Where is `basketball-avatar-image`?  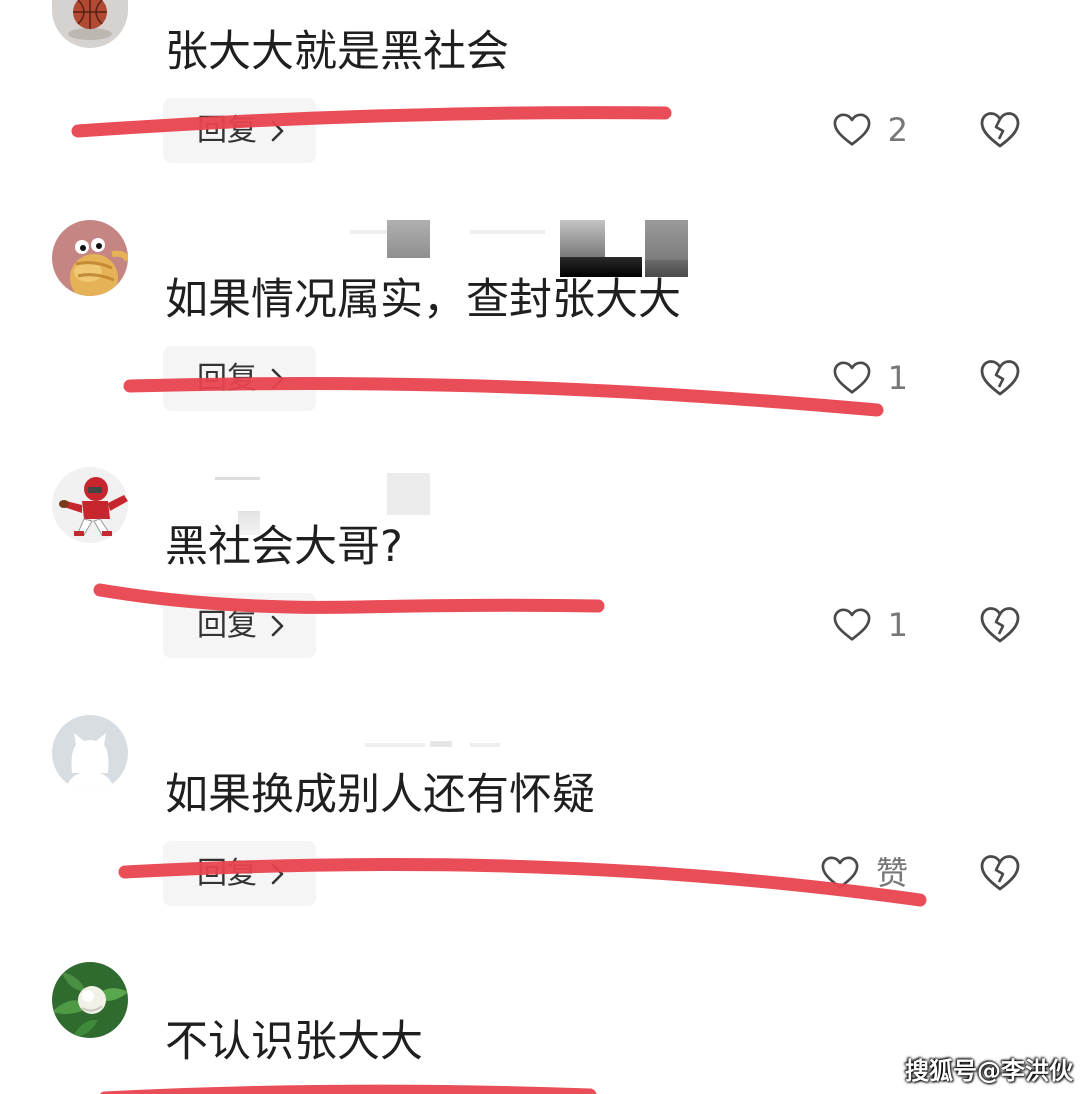 basketball-avatar-image is located at coordinates (90, 24).